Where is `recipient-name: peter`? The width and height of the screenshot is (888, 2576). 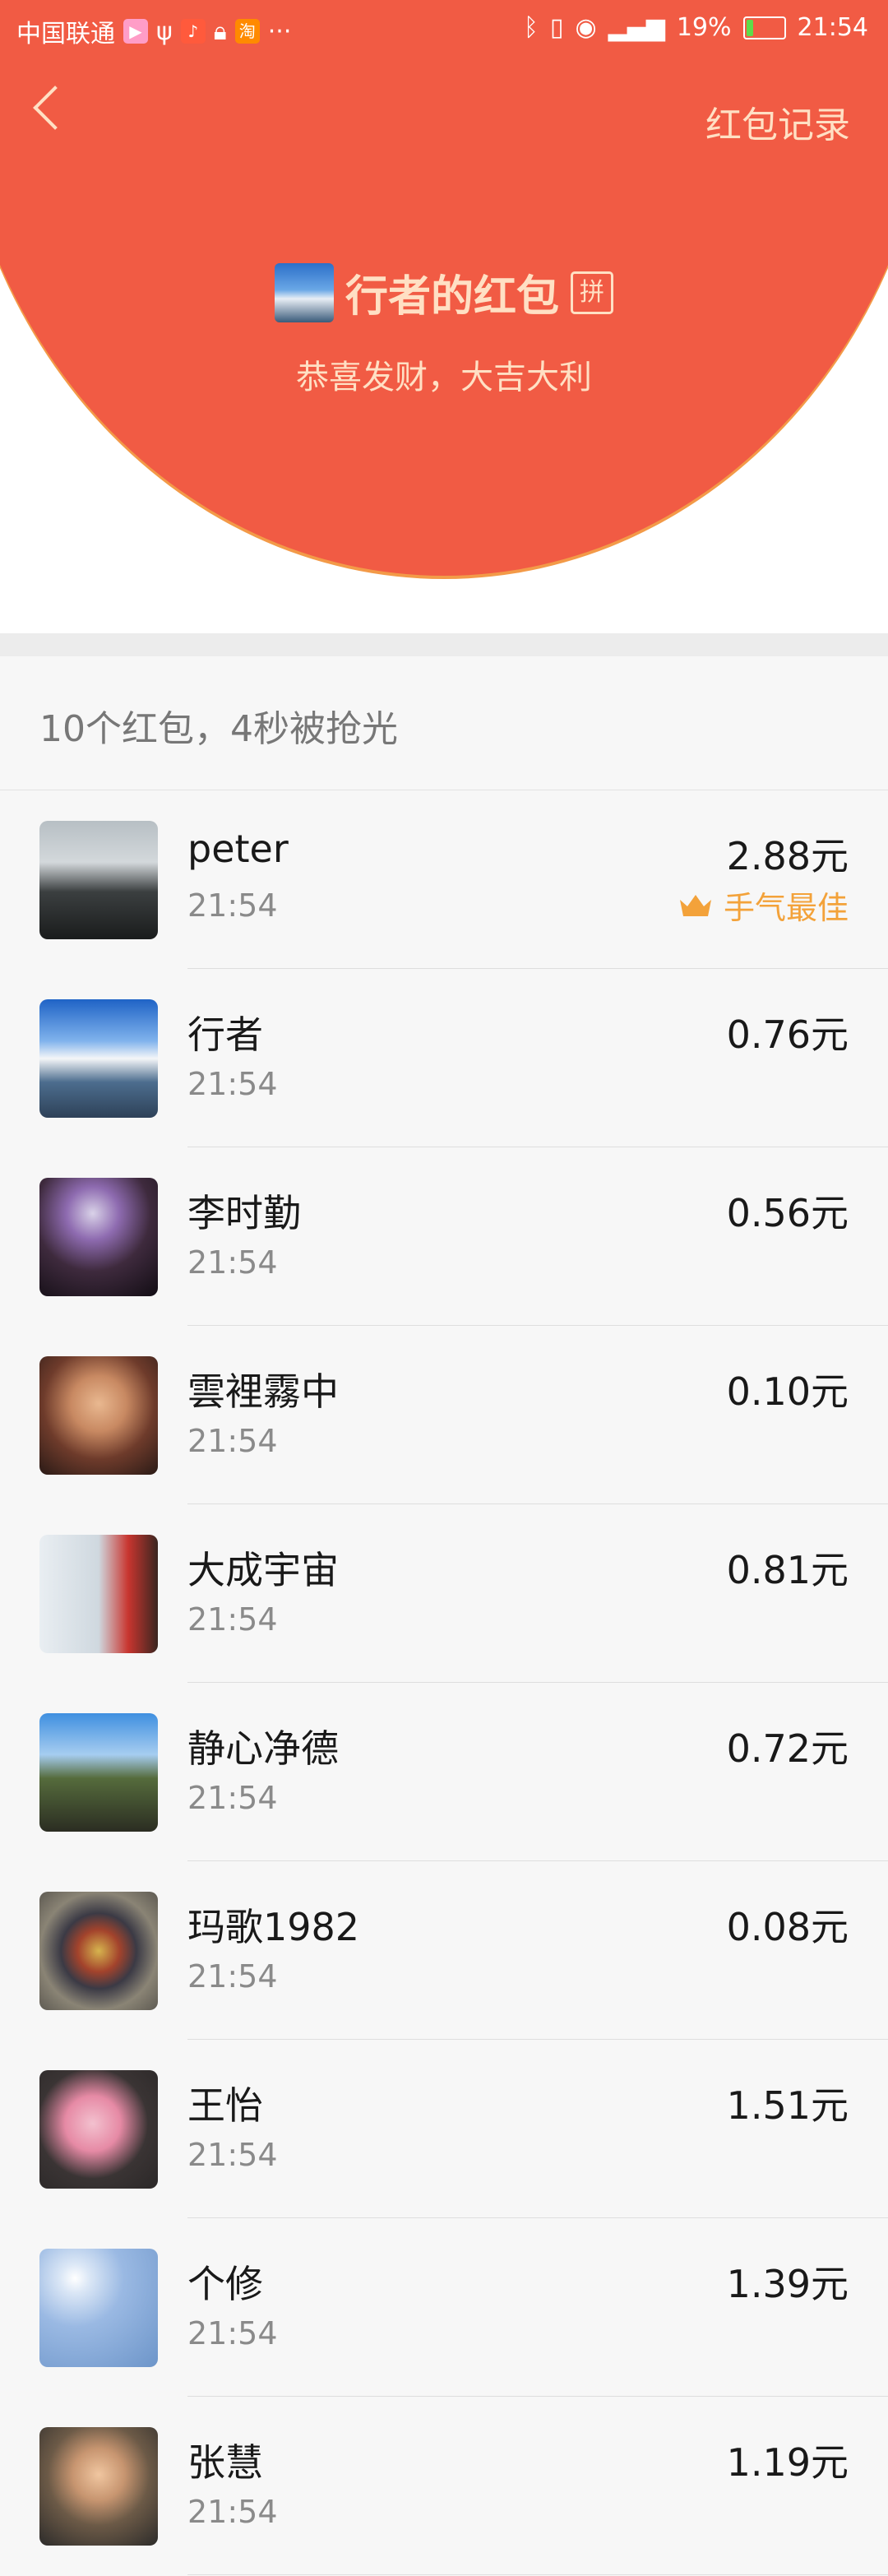 recipient-name: peter is located at coordinates (238, 849).